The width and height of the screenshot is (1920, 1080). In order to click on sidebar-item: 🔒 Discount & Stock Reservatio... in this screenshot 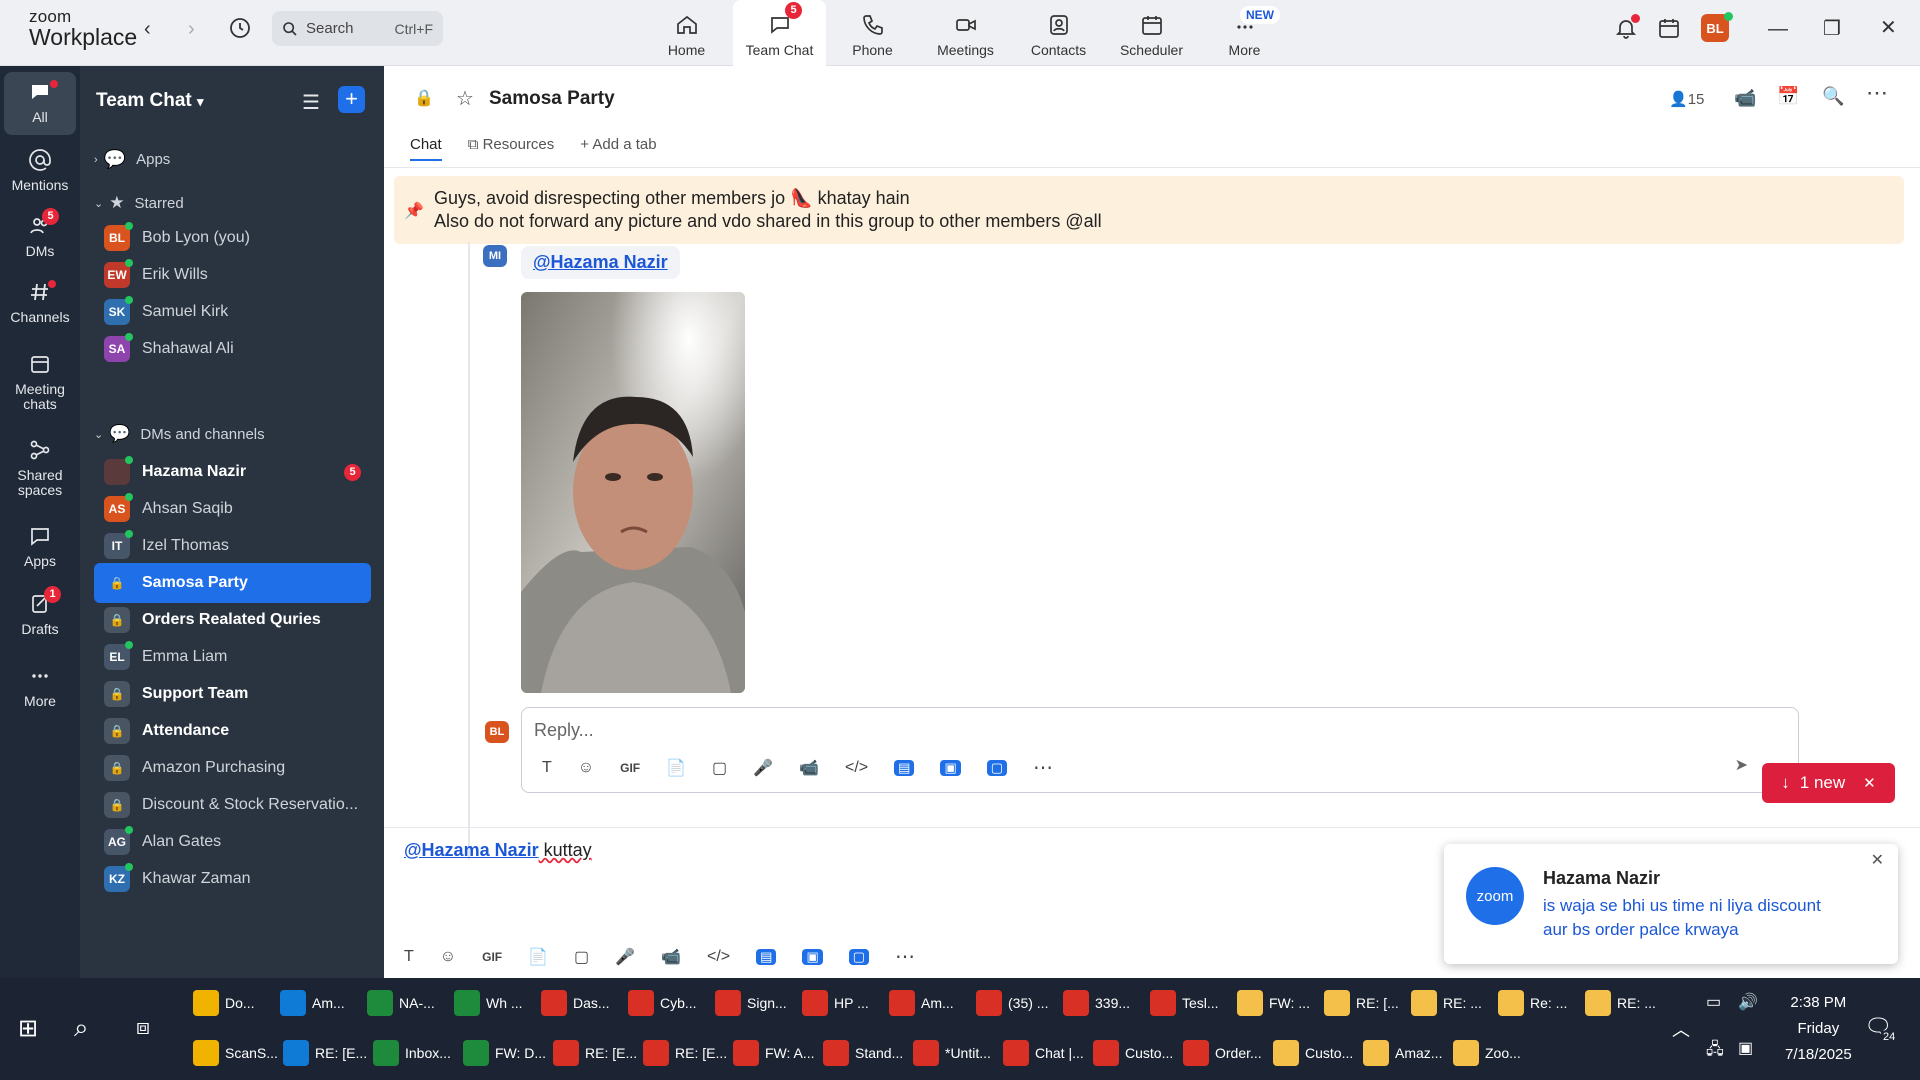, I will do `click(232, 805)`.